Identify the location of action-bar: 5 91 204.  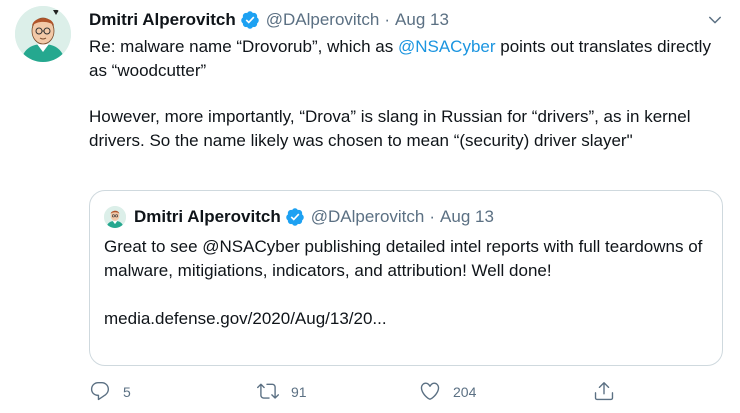
(359, 392).